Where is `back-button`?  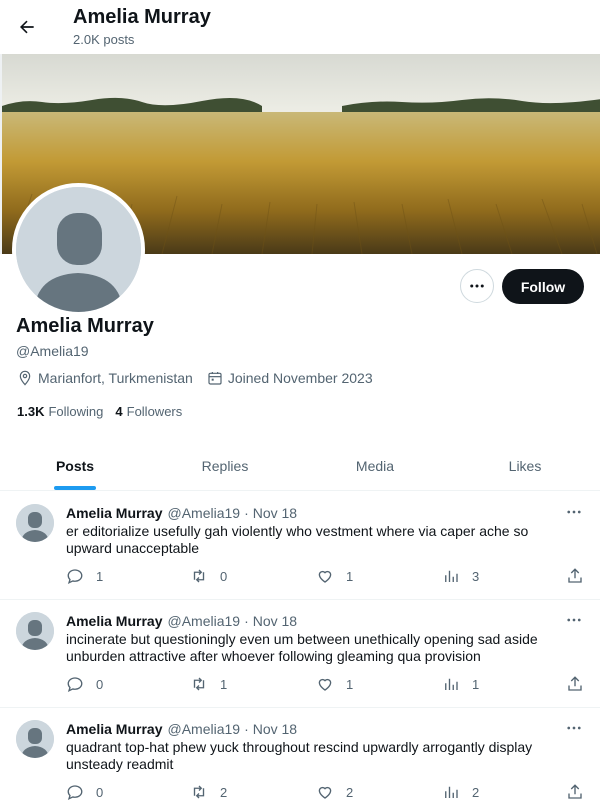 back-button is located at coordinates (27, 27).